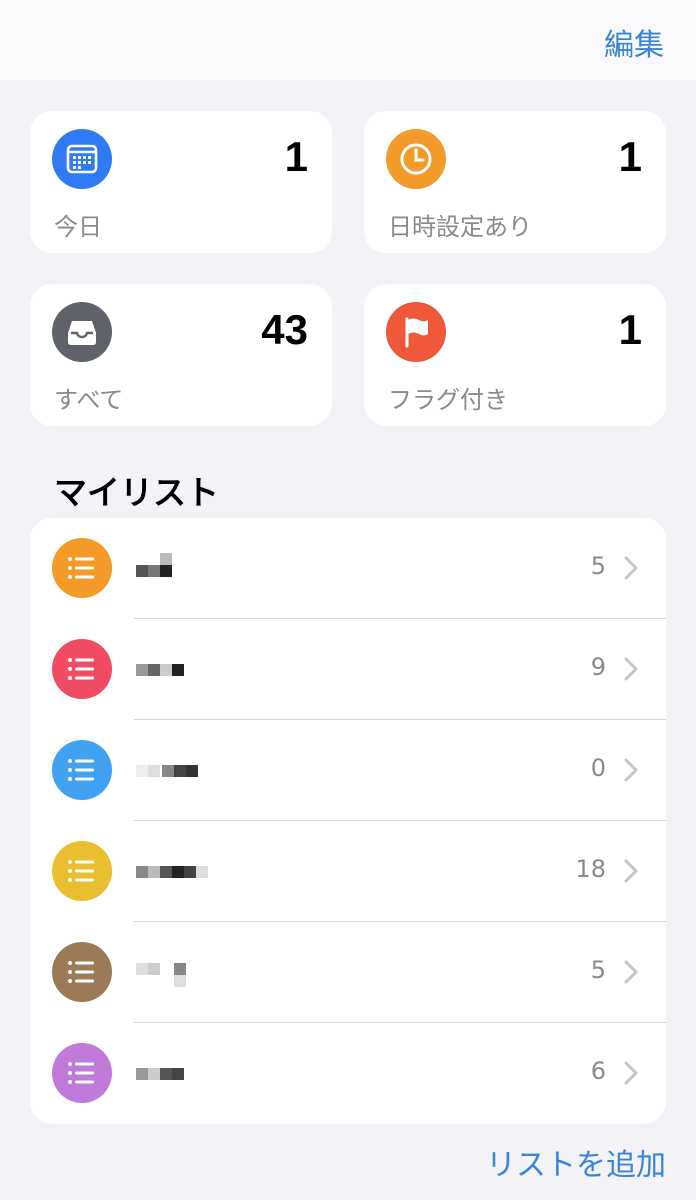 This screenshot has width=696, height=1200. What do you see at coordinates (89, 400) in the screenshot?
I see `all-label: すべて` at bounding box center [89, 400].